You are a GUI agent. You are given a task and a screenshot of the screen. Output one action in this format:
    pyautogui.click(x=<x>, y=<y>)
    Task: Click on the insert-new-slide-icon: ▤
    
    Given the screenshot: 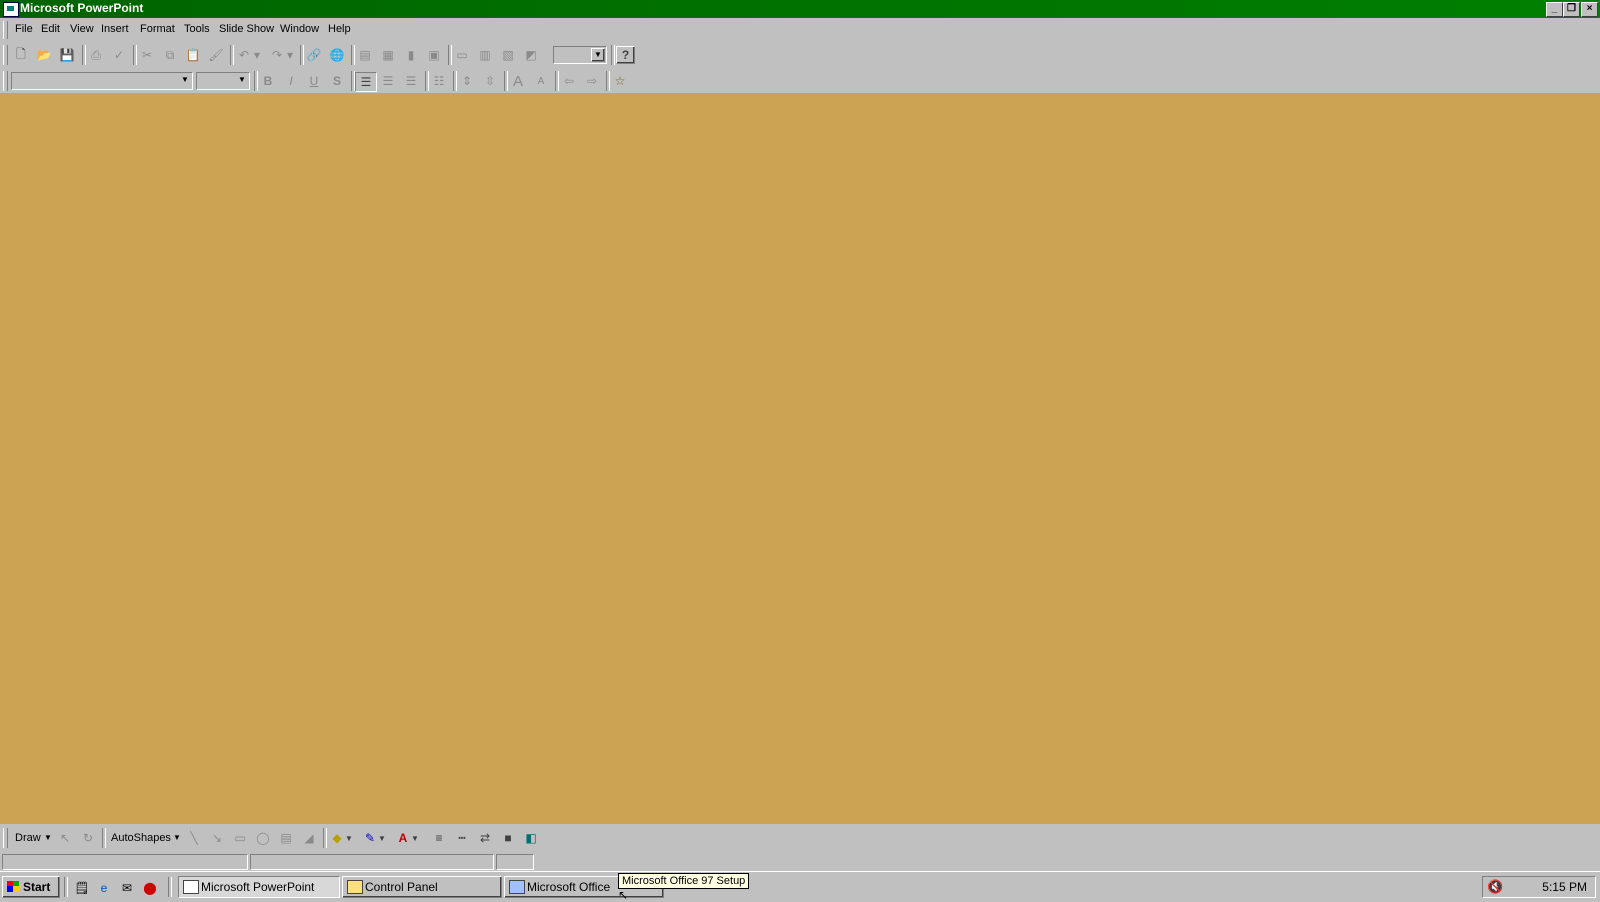 What is the action you would take?
    pyautogui.click(x=365, y=55)
    